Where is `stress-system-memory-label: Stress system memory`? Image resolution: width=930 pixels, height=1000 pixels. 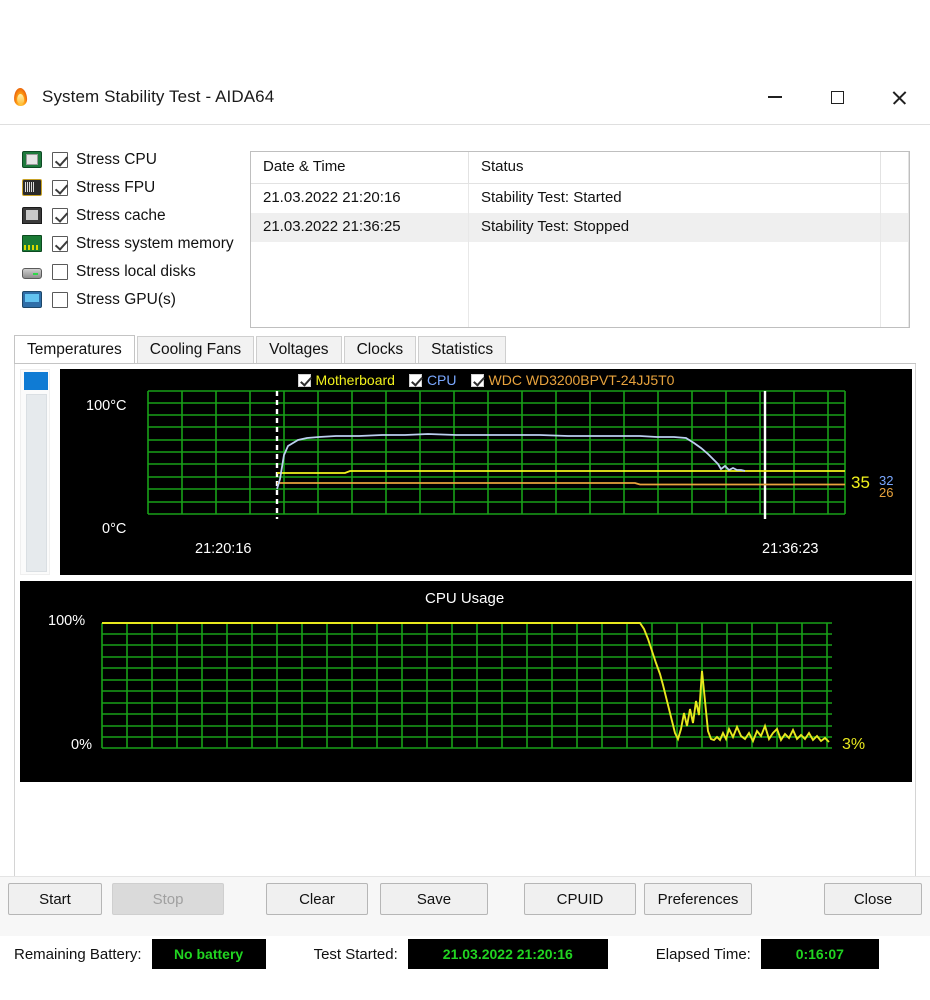
stress-system-memory-label: Stress system memory is located at coordinates (155, 243).